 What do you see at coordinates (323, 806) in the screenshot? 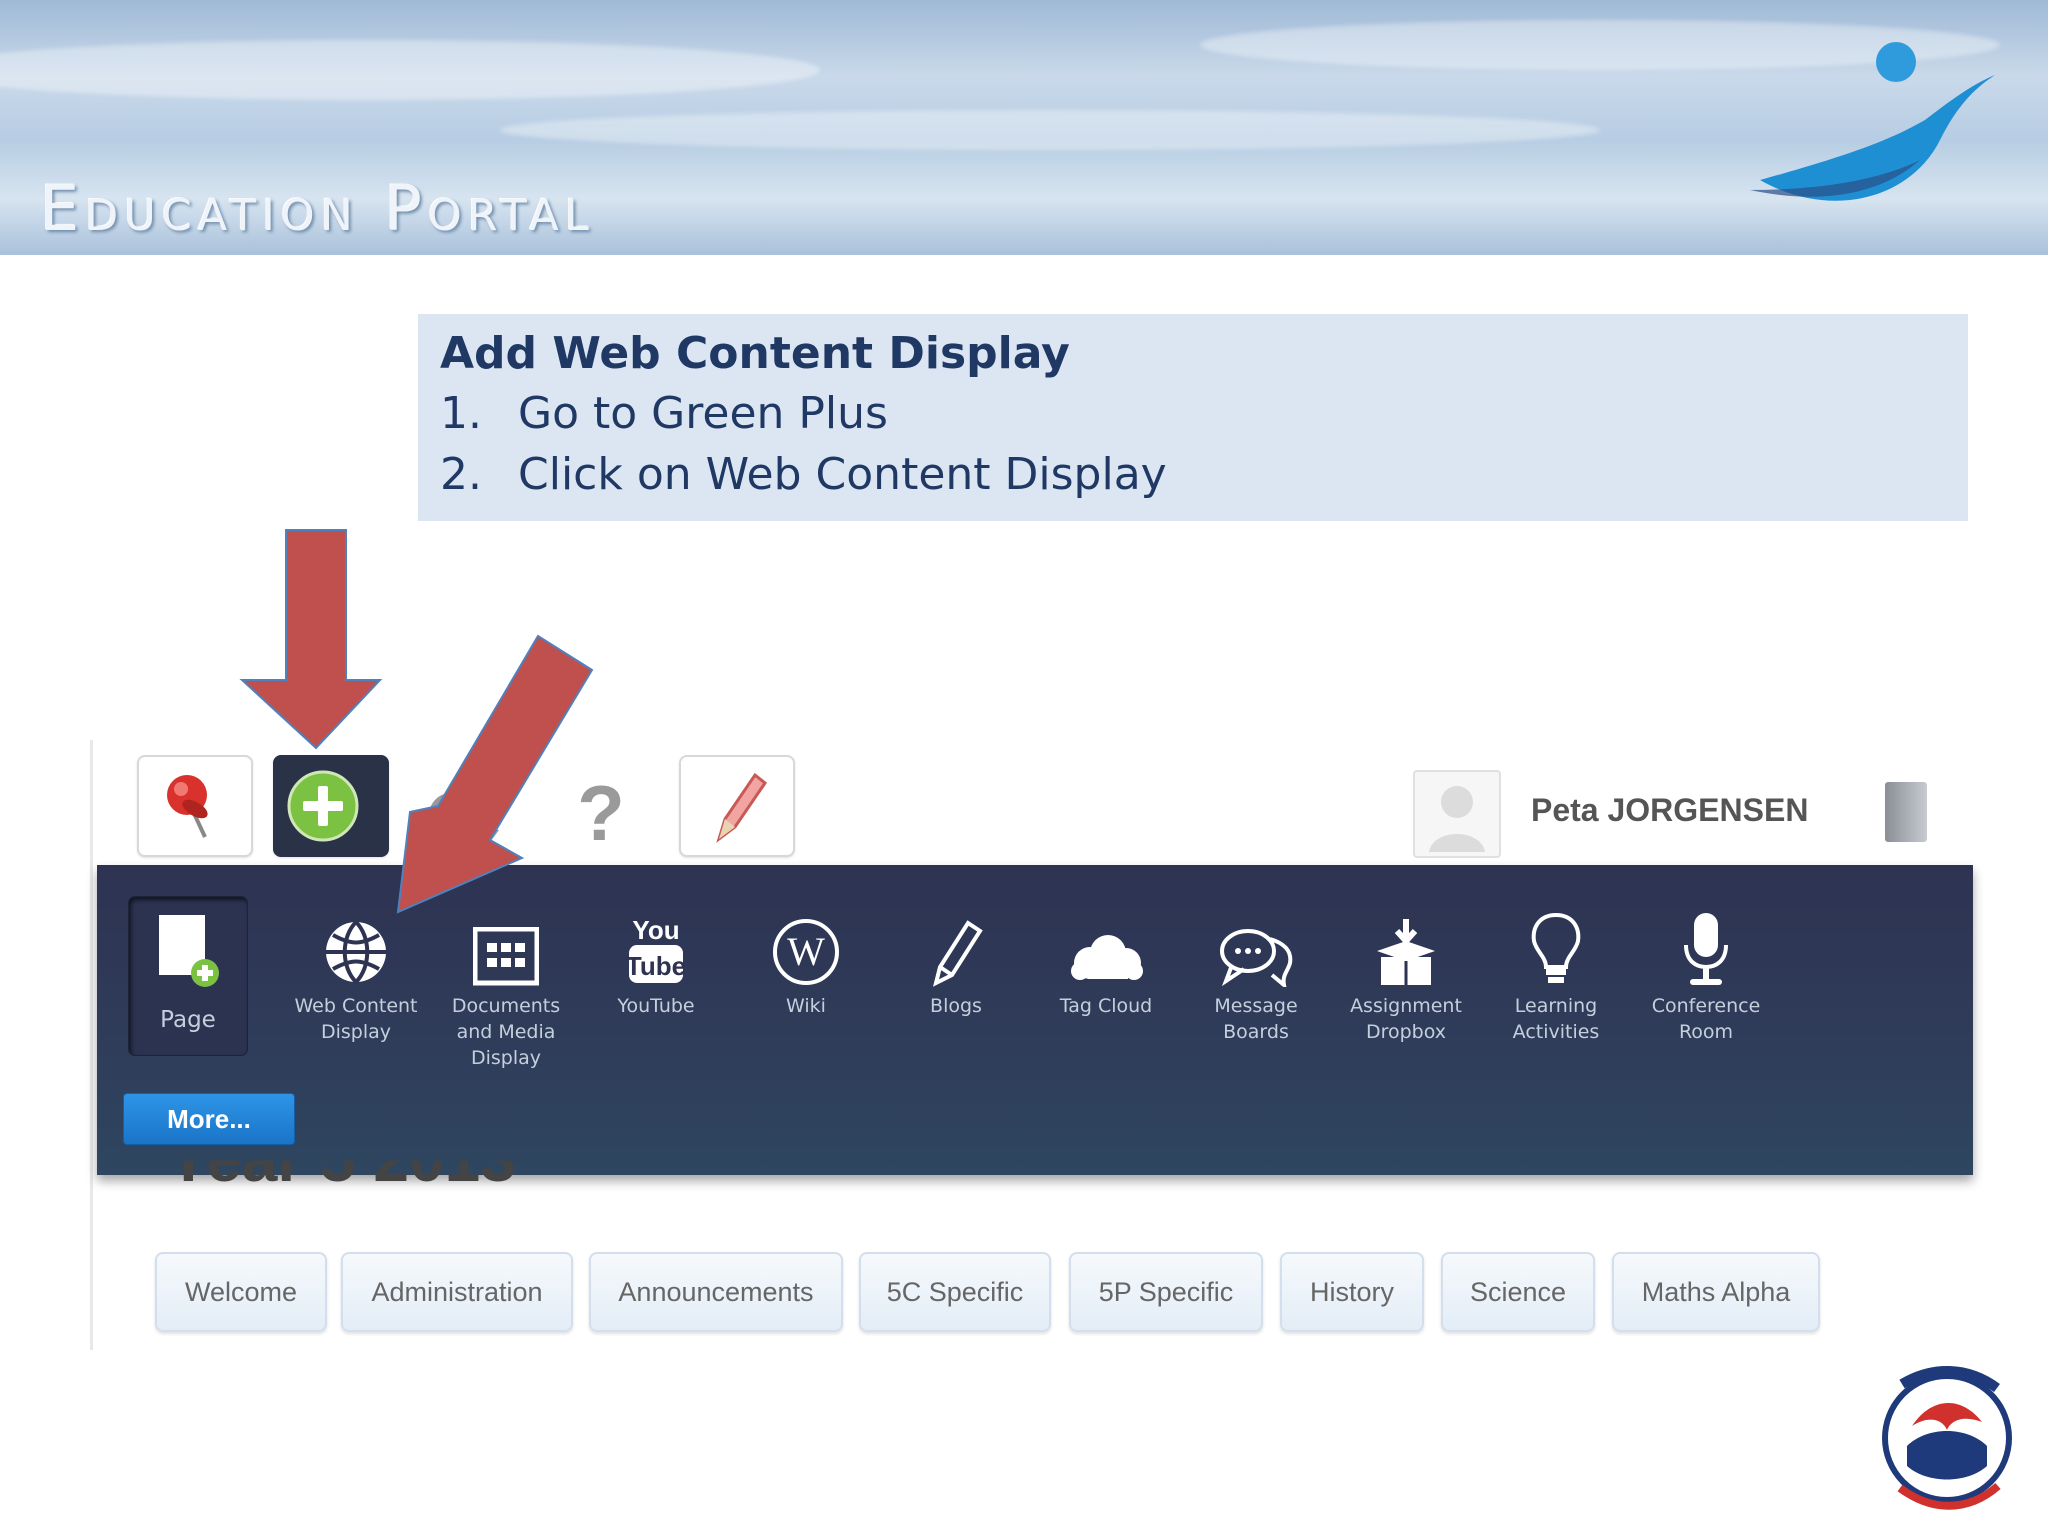
I see `green-plus-icon` at bounding box center [323, 806].